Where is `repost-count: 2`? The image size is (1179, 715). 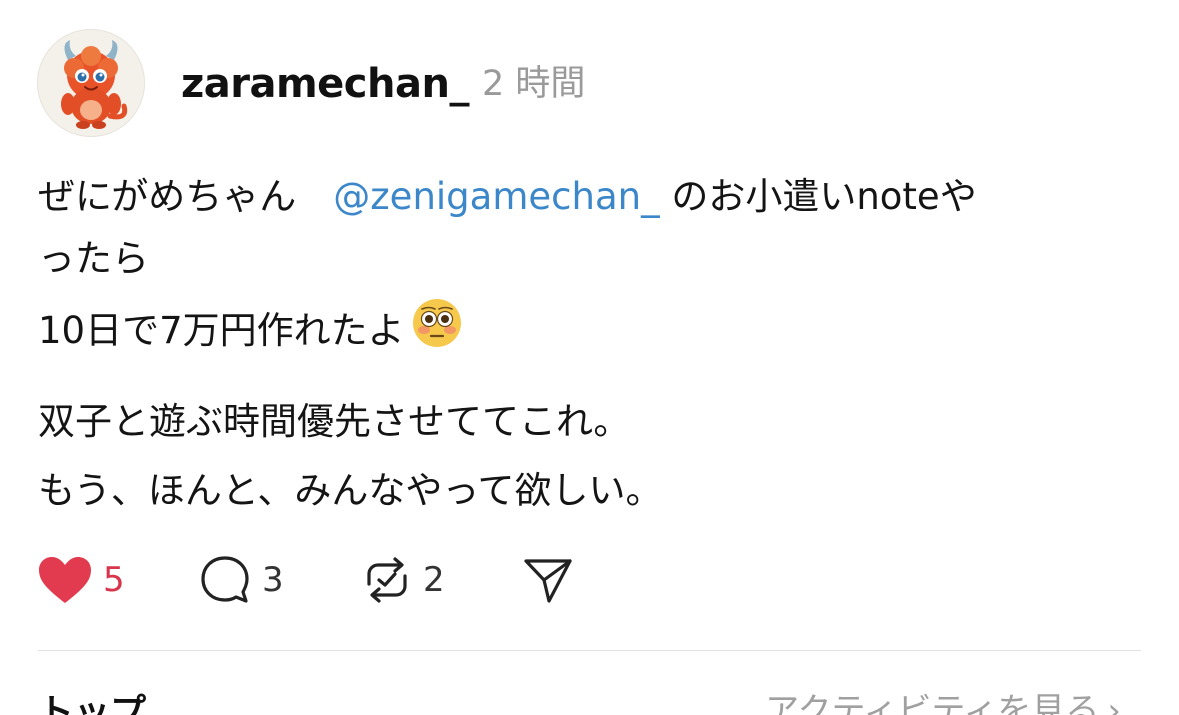
repost-count: 2 is located at coordinates (434, 580).